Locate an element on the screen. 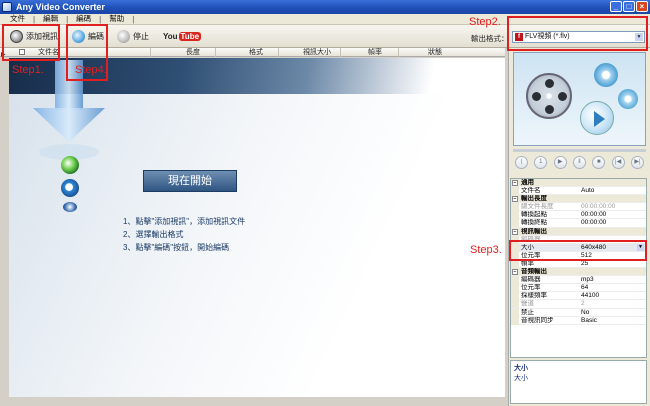 The image size is (650, 406). property-key: 聲道 is located at coordinates (527, 304).